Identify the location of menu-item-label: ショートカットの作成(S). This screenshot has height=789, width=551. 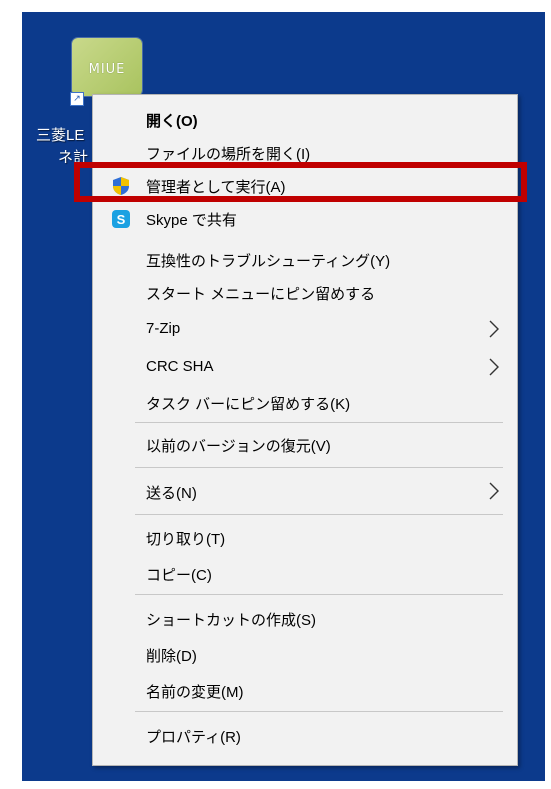
(231, 620).